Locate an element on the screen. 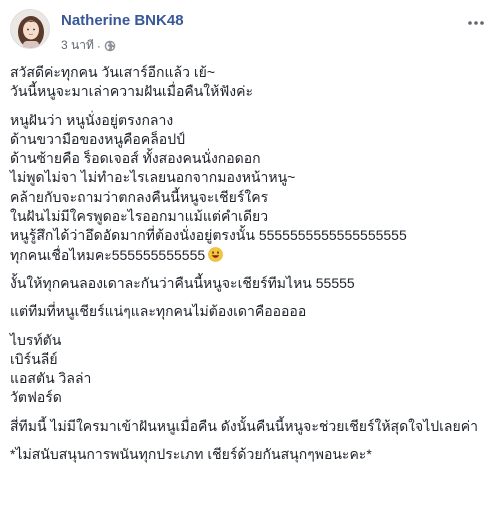 The image size is (499, 522). profile-photo is located at coordinates (30, 29).